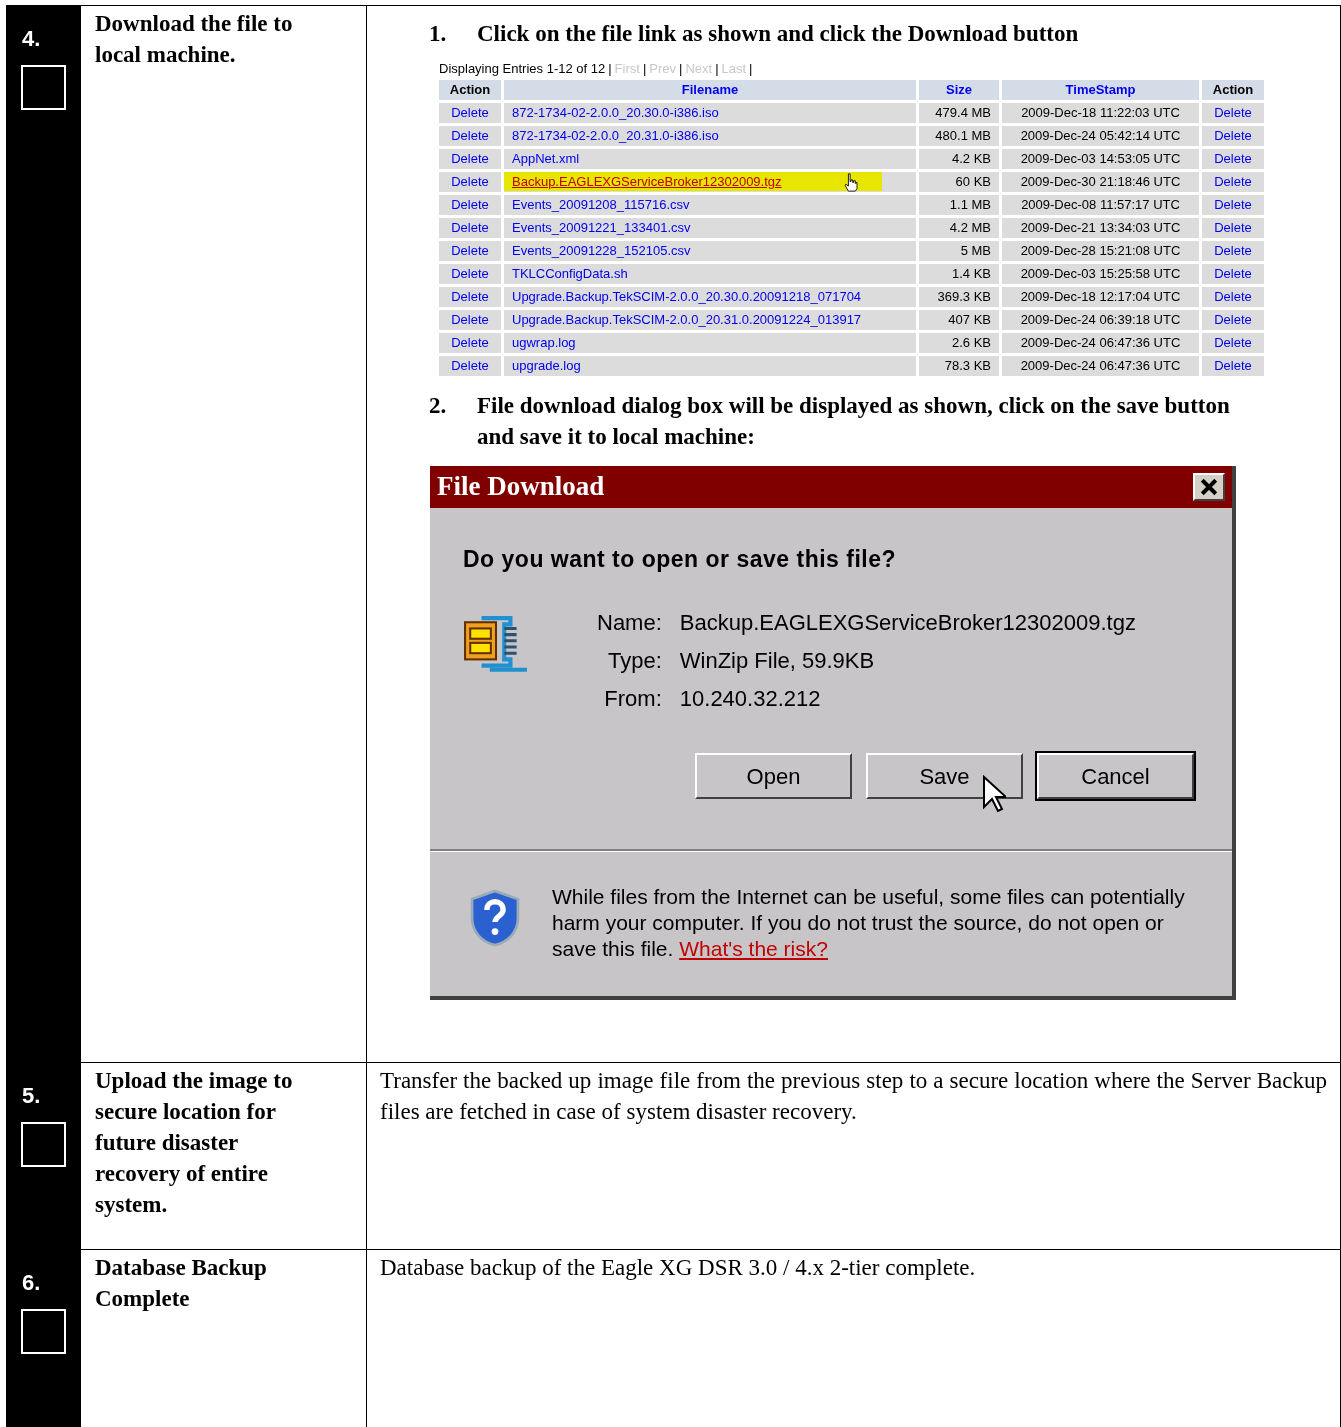  What do you see at coordinates (194, 1143) in the screenshot?
I see `step-title: Upload the image to secure location for future disaster recovery of entire system.` at bounding box center [194, 1143].